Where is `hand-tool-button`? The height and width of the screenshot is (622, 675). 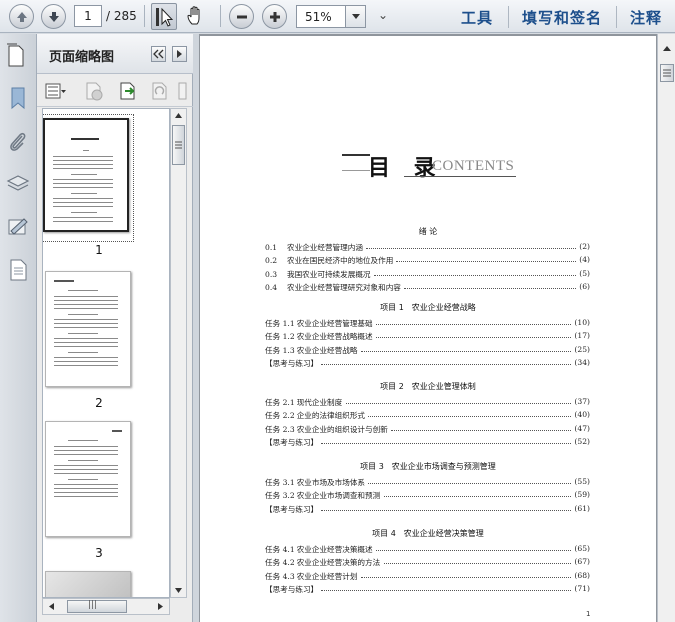
hand-tool-button is located at coordinates (196, 16).